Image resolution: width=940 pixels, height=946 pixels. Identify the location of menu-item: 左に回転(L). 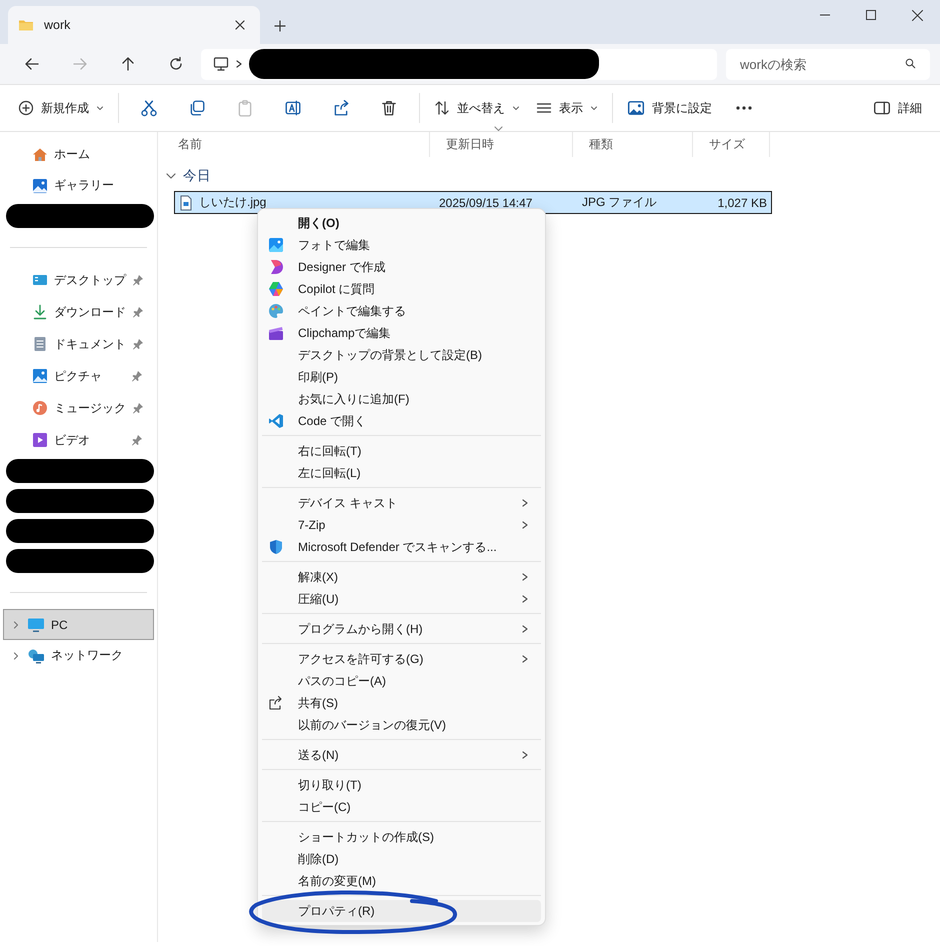
(401, 473).